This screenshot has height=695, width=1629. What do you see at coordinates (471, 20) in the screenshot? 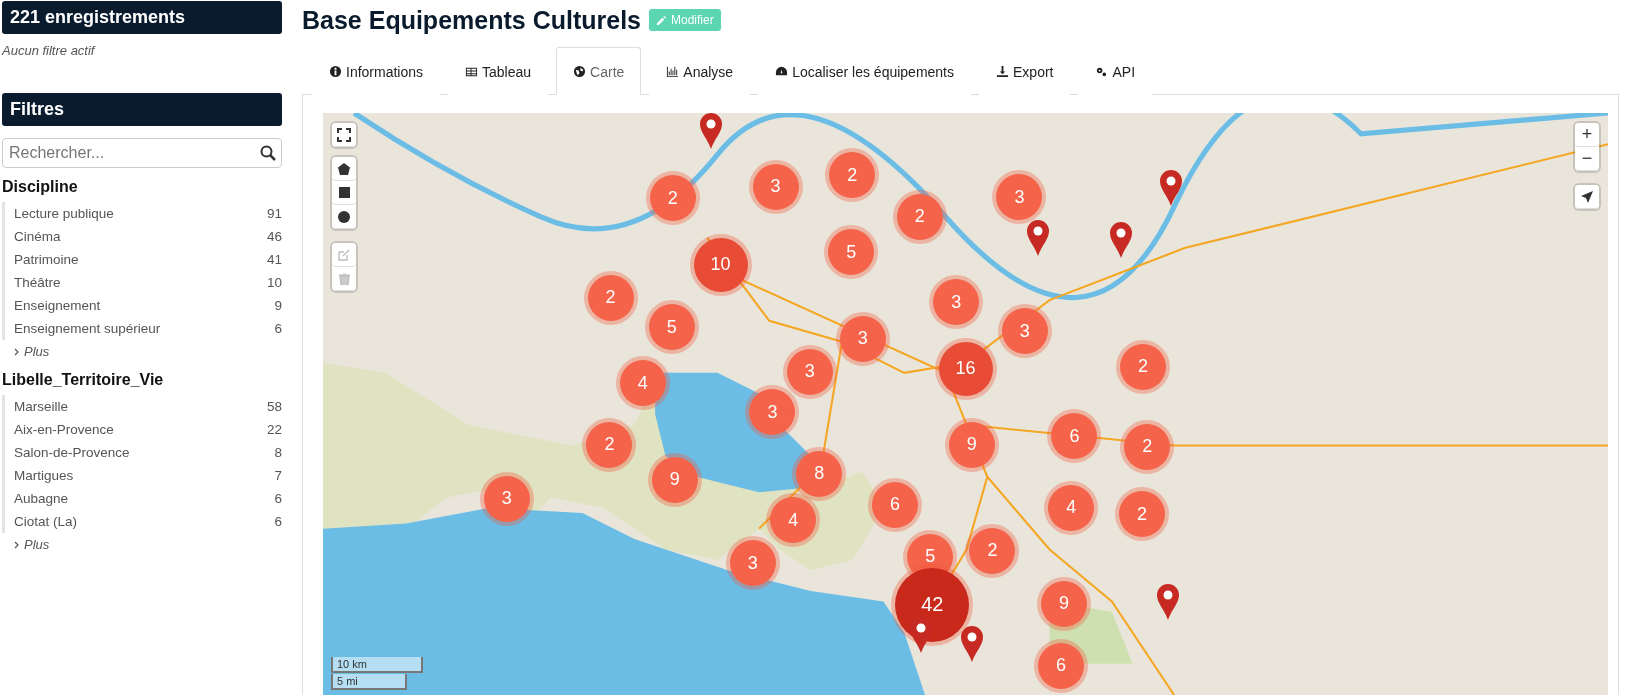
I see `page-title: Base Equipements Culturels` at bounding box center [471, 20].